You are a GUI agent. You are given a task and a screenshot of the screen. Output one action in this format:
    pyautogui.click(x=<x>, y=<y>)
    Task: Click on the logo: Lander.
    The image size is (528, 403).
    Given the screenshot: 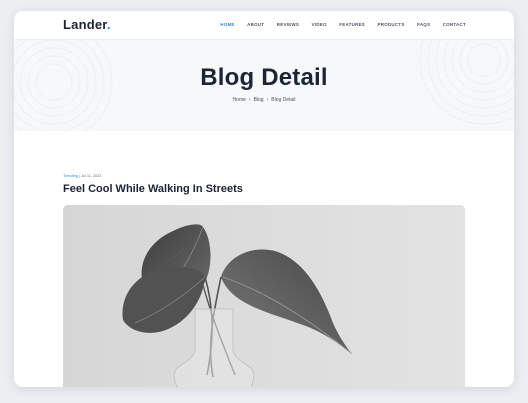 What is the action you would take?
    pyautogui.click(x=87, y=24)
    